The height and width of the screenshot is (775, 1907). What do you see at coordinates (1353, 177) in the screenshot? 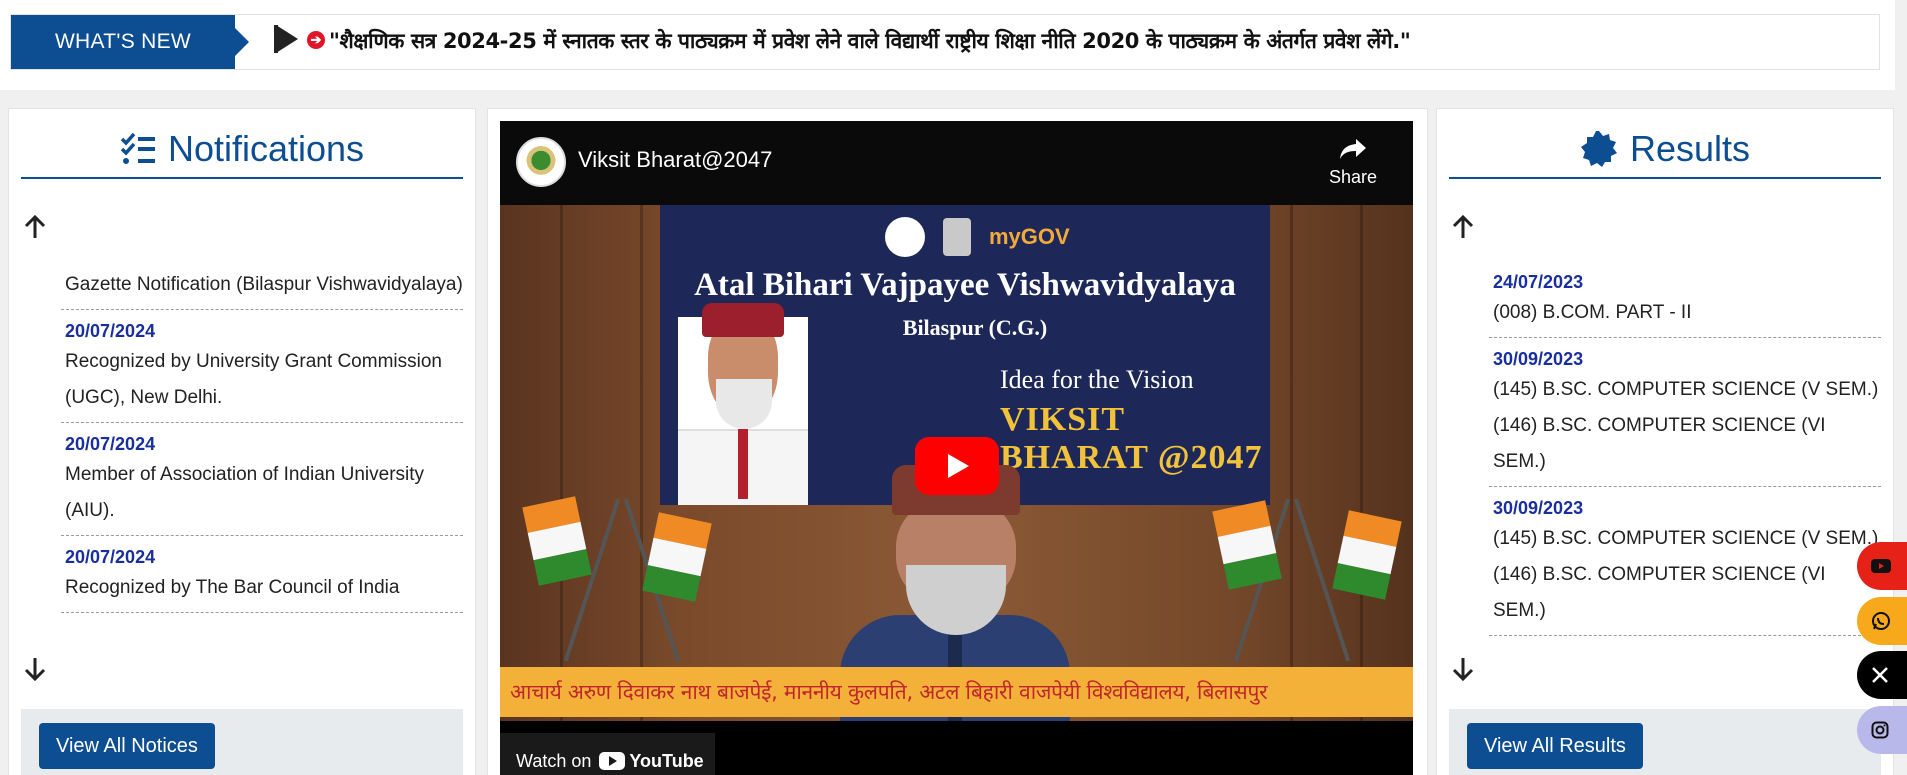
I see `share-label: Share` at bounding box center [1353, 177].